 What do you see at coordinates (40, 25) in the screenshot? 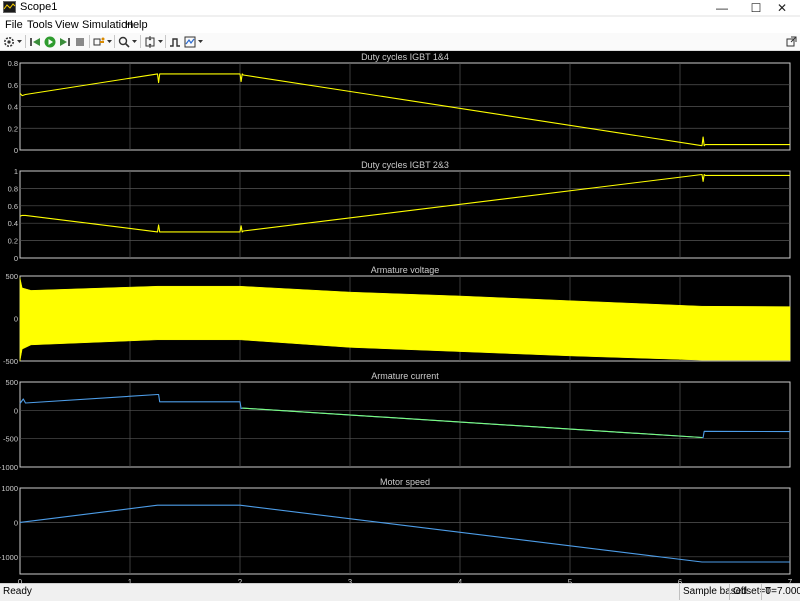
I see `menu-tools: Tools` at bounding box center [40, 25].